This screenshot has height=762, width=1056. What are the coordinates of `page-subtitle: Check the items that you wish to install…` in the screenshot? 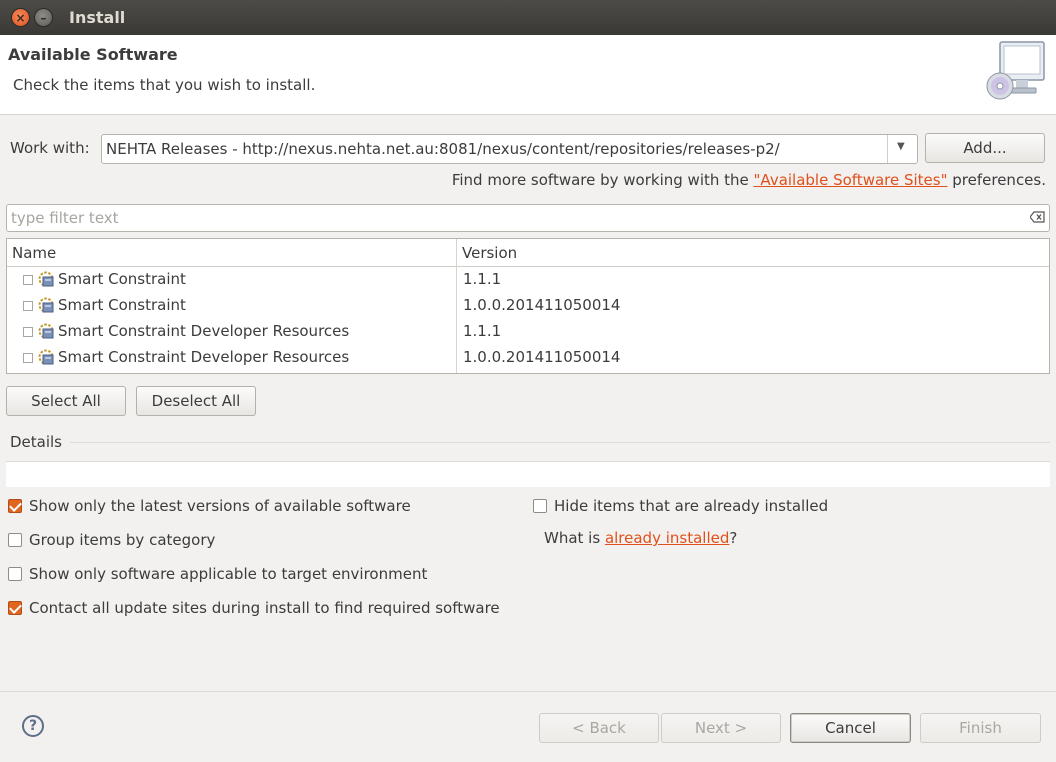 It's located at (164, 85).